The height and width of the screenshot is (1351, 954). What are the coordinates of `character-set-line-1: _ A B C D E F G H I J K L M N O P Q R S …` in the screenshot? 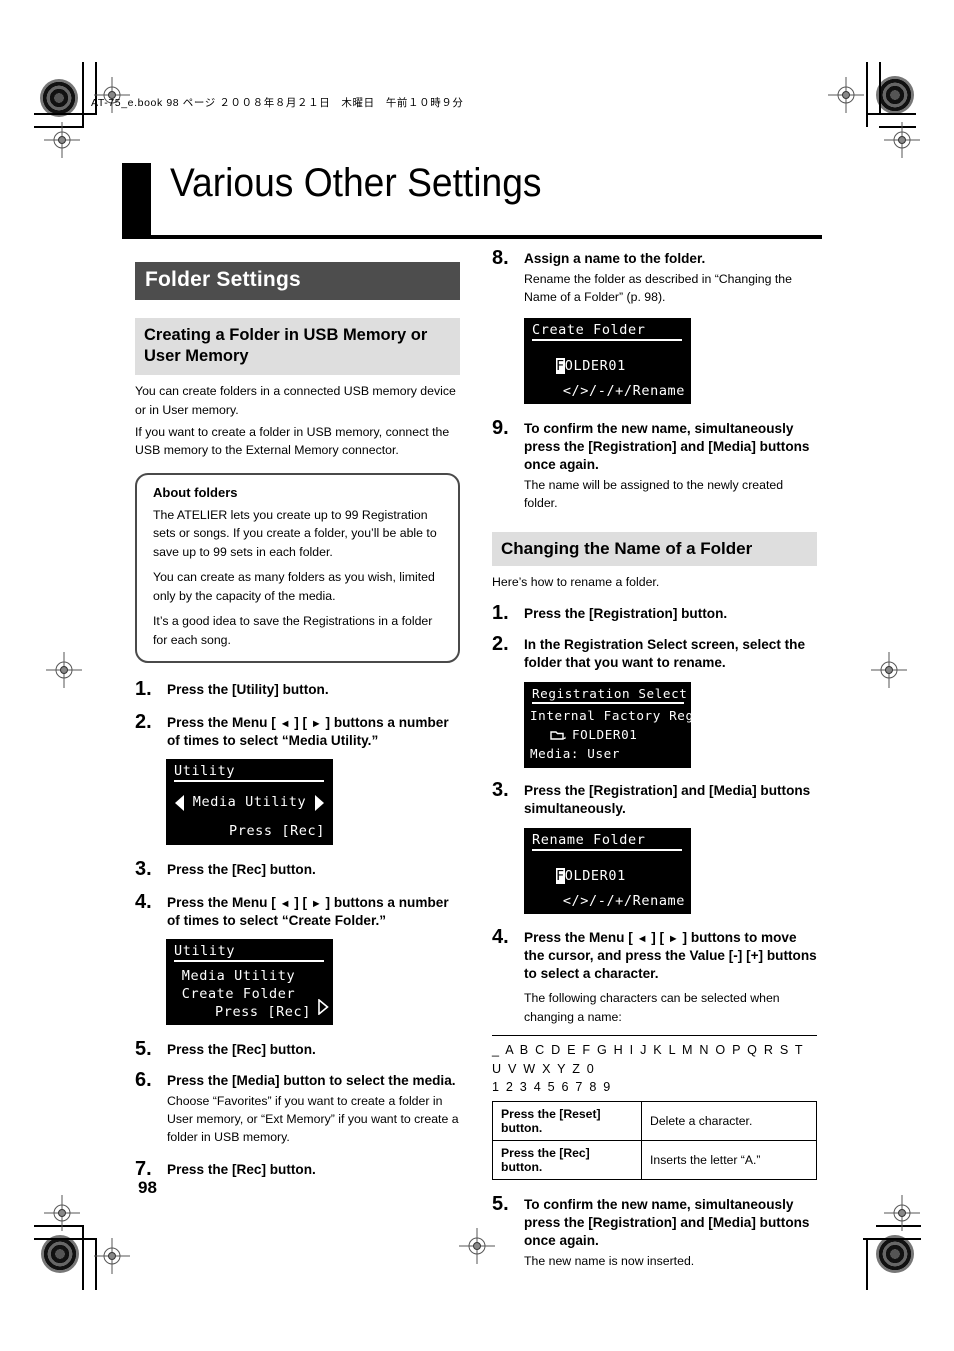 It's located at (648, 1059).